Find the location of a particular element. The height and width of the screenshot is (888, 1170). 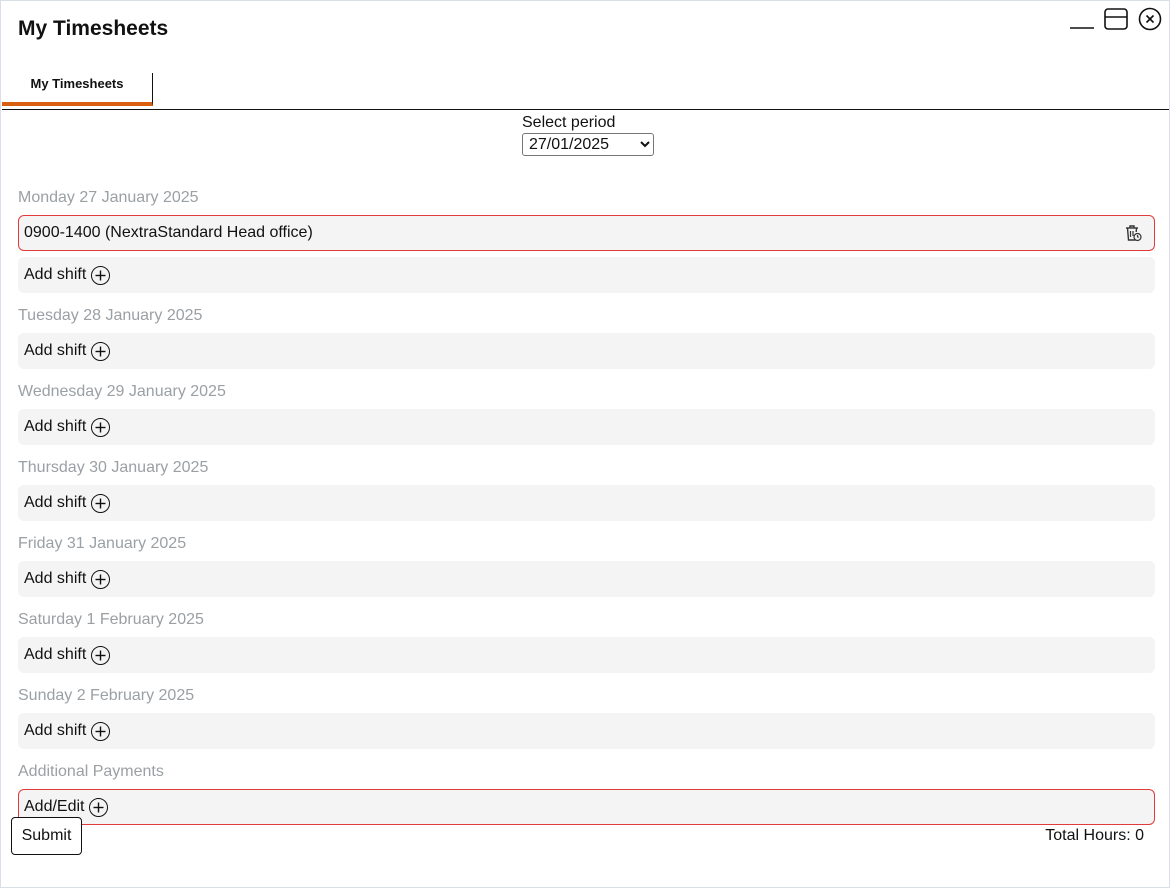

shift-row: 0900-1400 (NextraStandard Head office) is located at coordinates (586, 233).